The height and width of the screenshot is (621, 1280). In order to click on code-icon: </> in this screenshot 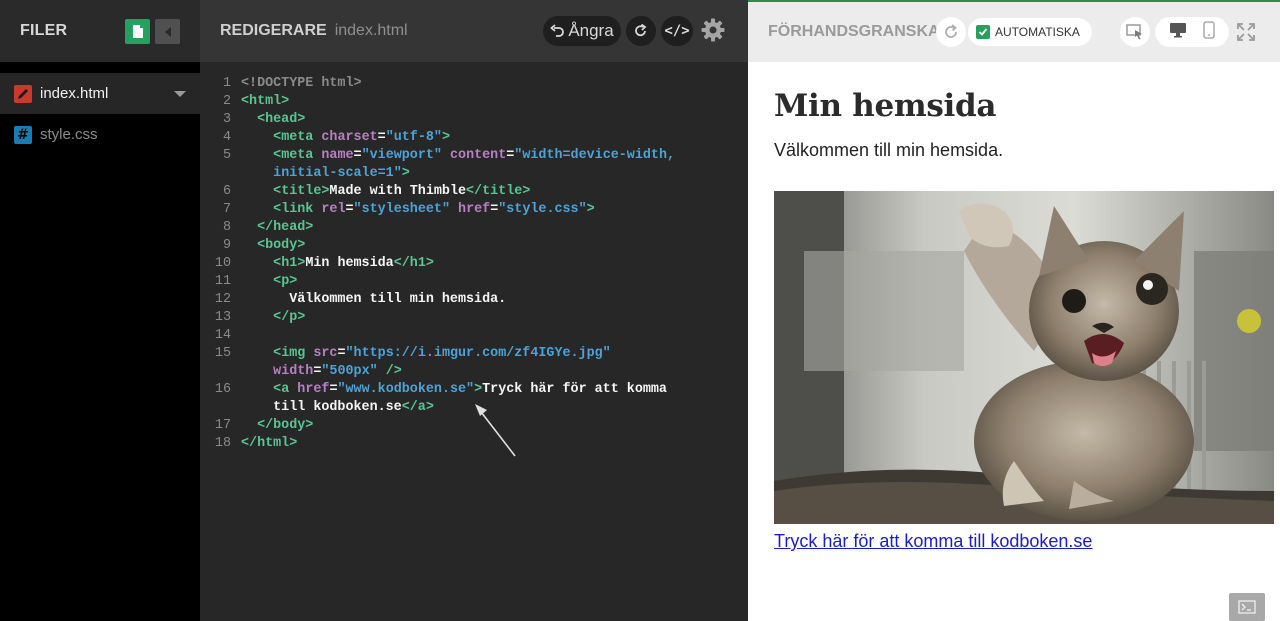, I will do `click(677, 31)`.